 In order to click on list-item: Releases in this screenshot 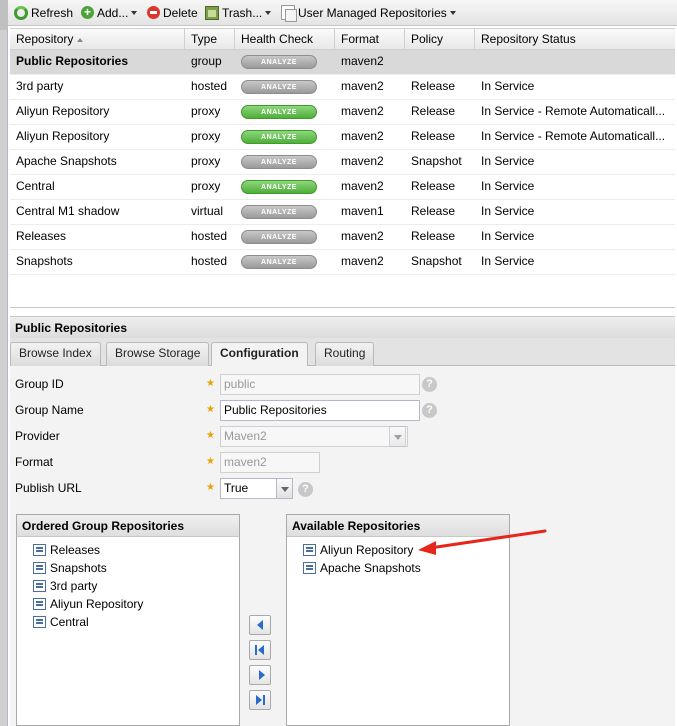, I will do `click(66, 550)`.